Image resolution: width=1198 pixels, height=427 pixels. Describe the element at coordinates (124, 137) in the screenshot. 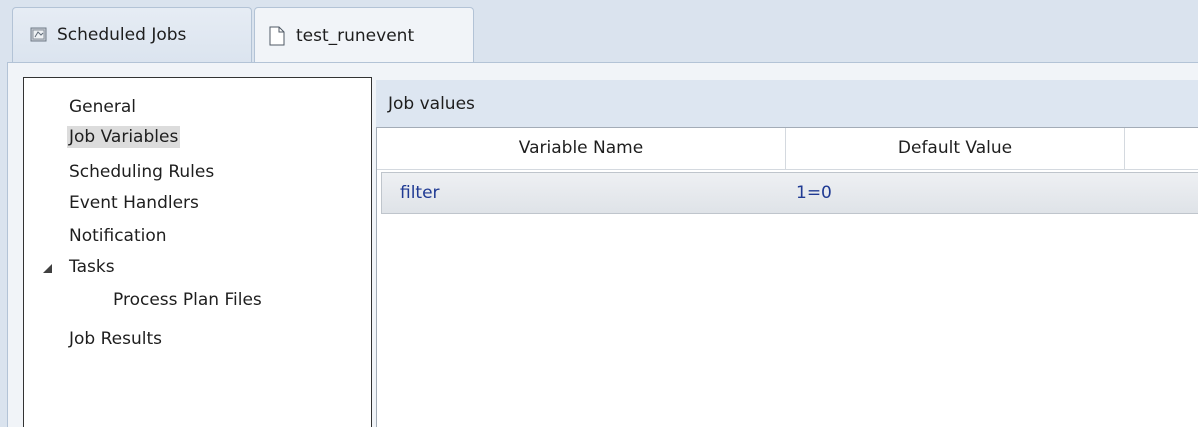

I see `nav-item-job-variables: Job Variables` at that location.